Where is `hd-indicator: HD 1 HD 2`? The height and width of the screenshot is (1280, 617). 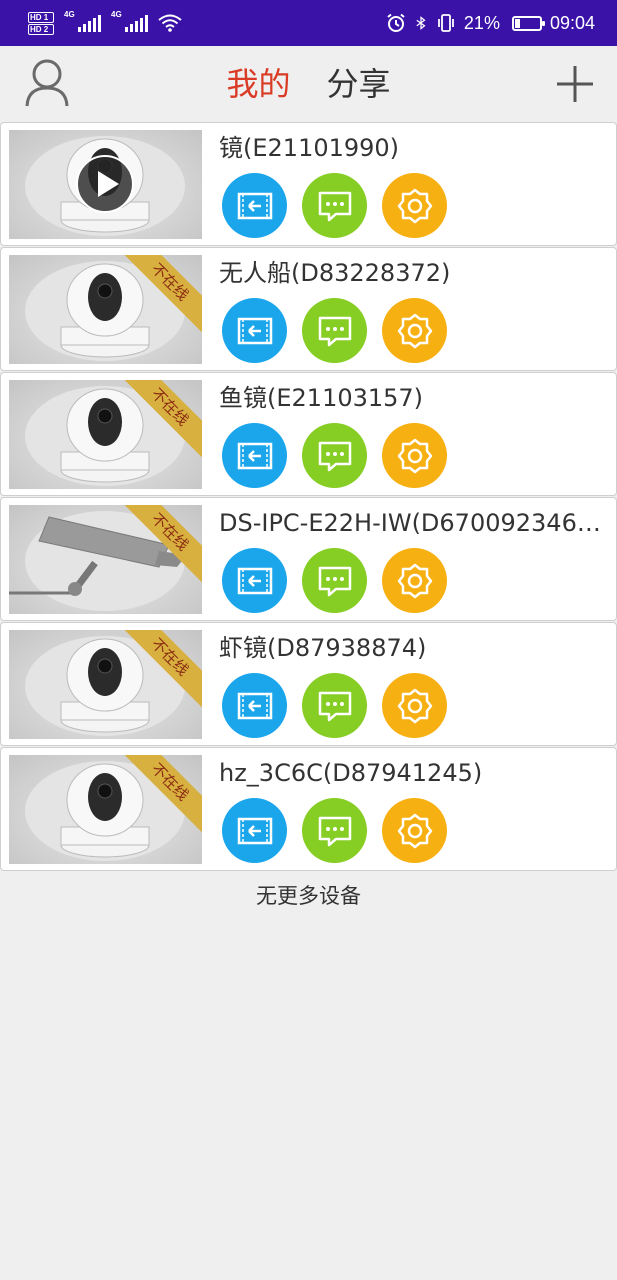 hd-indicator: HD 1 HD 2 is located at coordinates (41, 23).